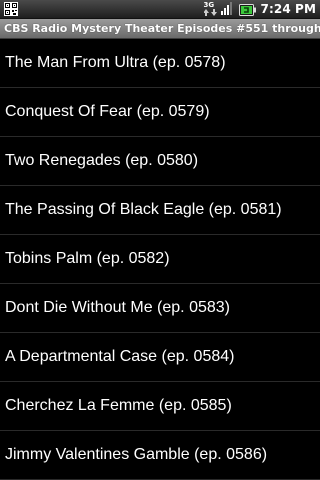 This screenshot has height=480, width=320. Describe the element at coordinates (288, 9) in the screenshot. I see `clock: 7:24 PM` at that location.